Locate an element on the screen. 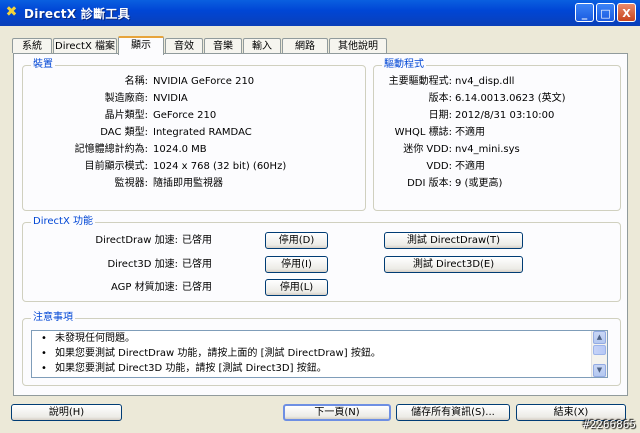 This screenshot has width=640, height=433. device-label: 製造廠商: is located at coordinates (126, 98).